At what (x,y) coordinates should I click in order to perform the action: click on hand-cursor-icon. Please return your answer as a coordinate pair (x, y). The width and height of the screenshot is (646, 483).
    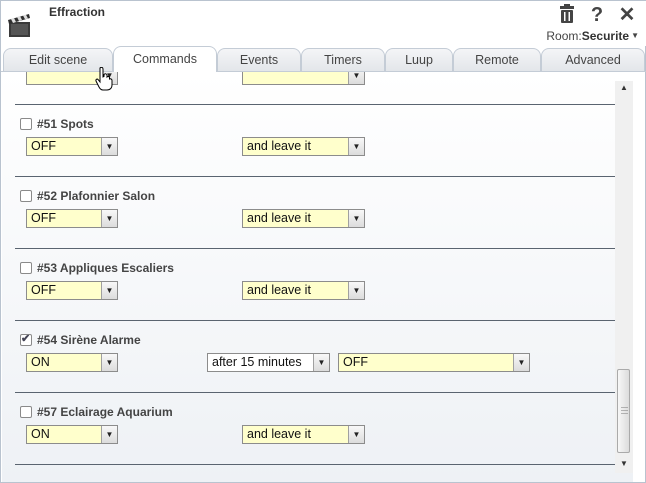
    Looking at the image, I should click on (104, 78).